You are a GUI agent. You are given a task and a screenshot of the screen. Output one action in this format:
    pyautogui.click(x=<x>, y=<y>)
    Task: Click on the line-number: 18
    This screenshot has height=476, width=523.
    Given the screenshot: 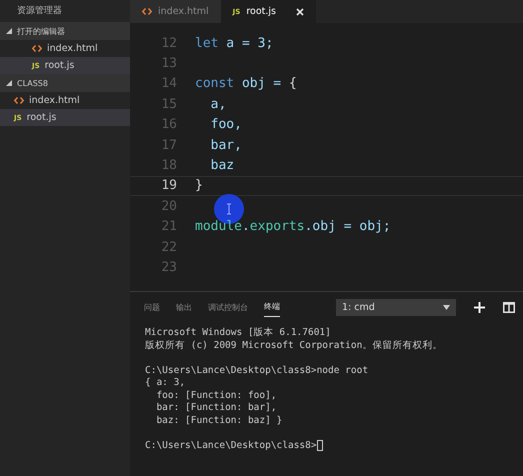 What is the action you would take?
    pyautogui.click(x=169, y=166)
    